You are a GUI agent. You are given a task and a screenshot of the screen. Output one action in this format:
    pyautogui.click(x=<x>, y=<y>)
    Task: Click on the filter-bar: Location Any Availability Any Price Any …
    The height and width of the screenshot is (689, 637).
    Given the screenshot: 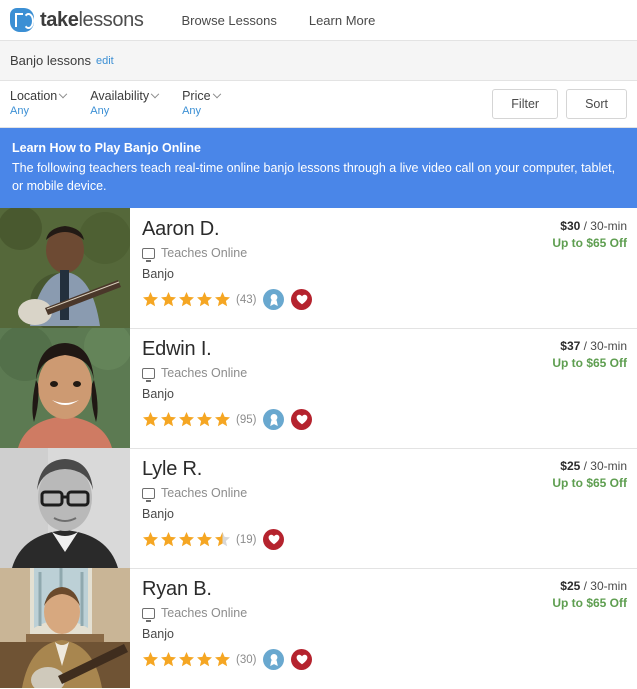 What is the action you would take?
    pyautogui.click(x=318, y=104)
    